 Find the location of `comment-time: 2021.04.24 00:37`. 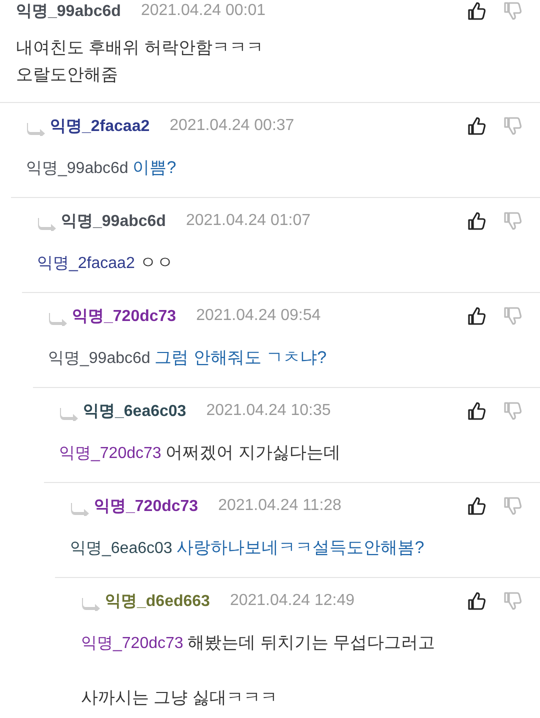

comment-time: 2021.04.24 00:37 is located at coordinates (232, 126).